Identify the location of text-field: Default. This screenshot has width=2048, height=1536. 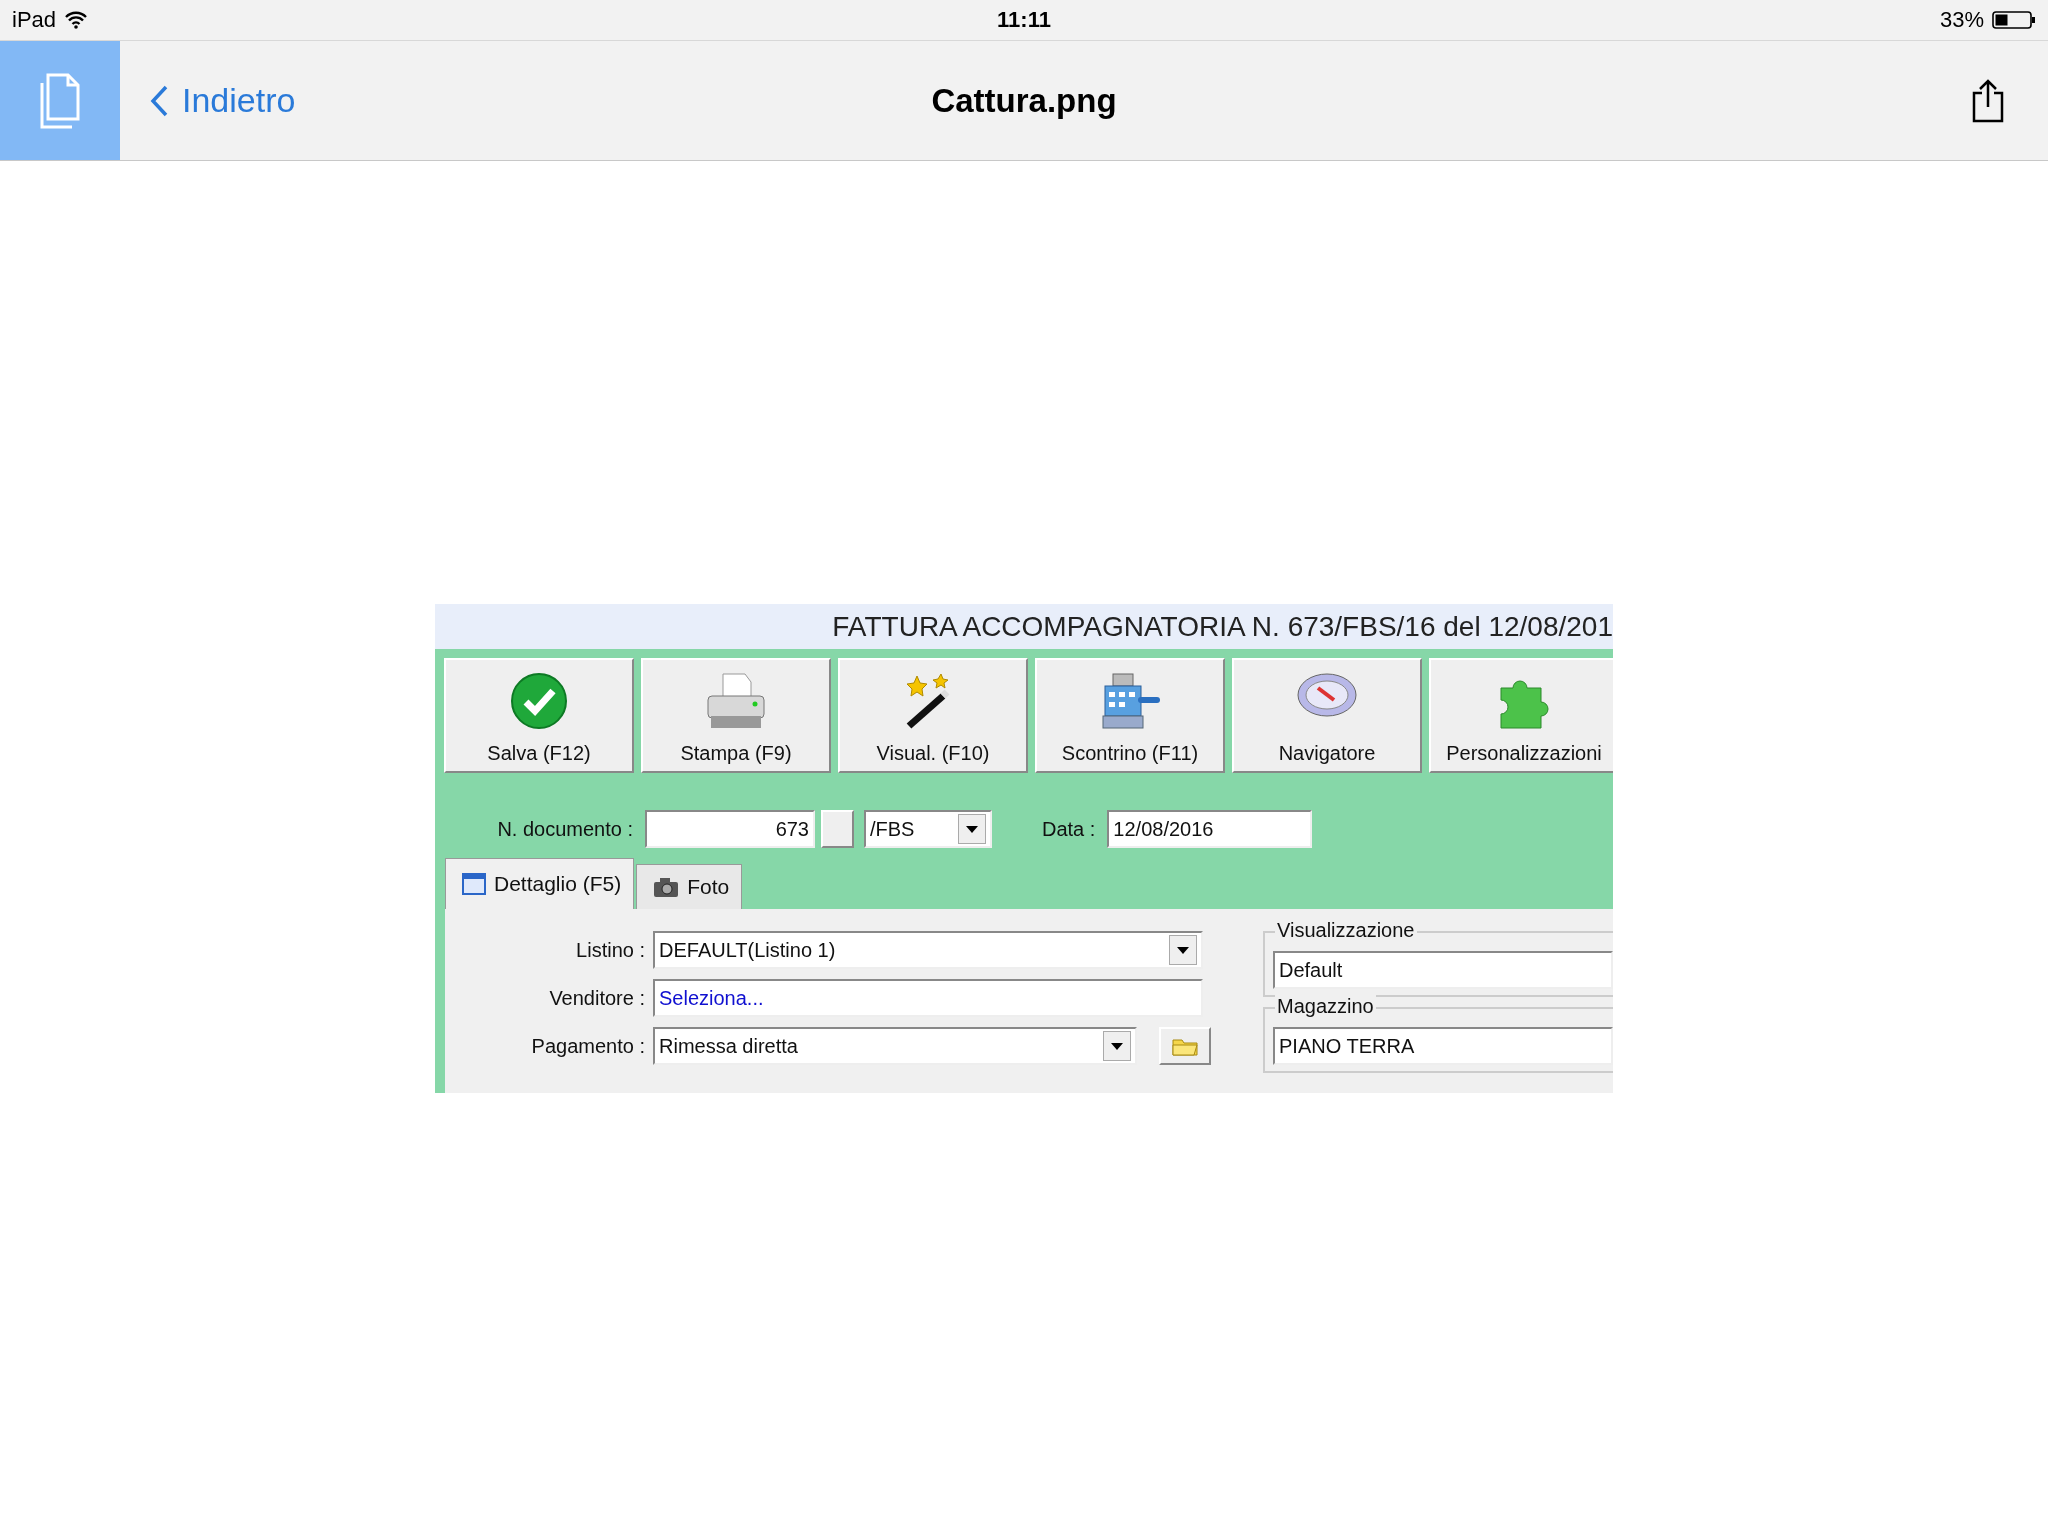
(1443, 970).